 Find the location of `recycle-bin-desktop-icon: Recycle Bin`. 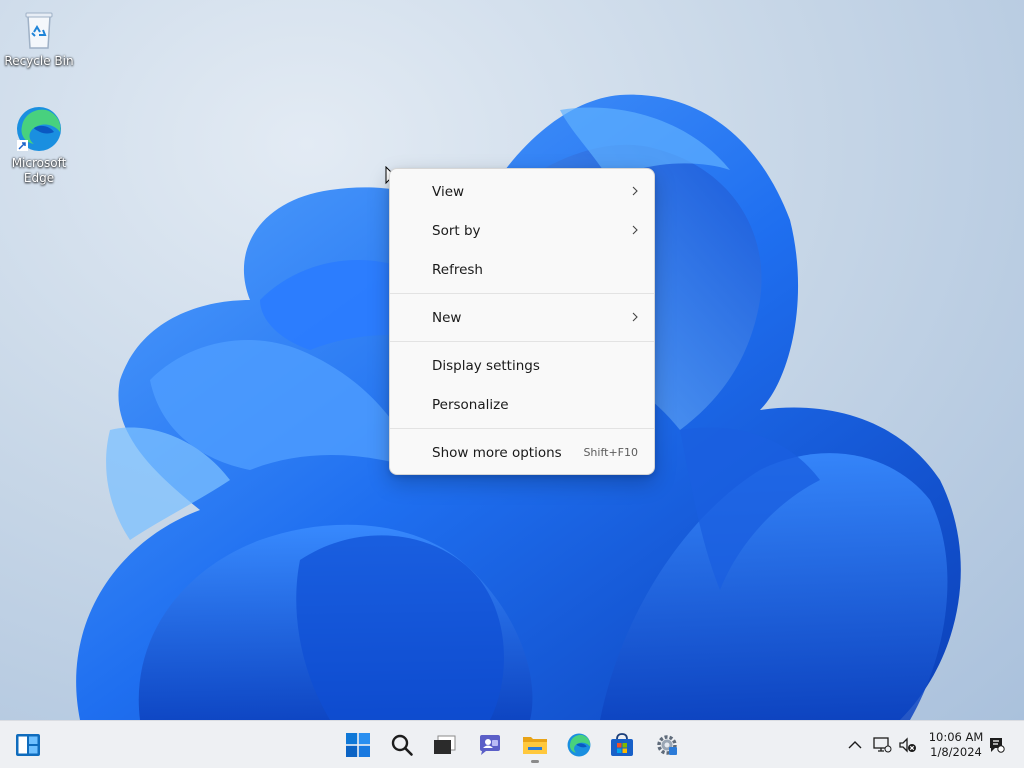

recycle-bin-desktop-icon: Recycle Bin is located at coordinates (39, 38).